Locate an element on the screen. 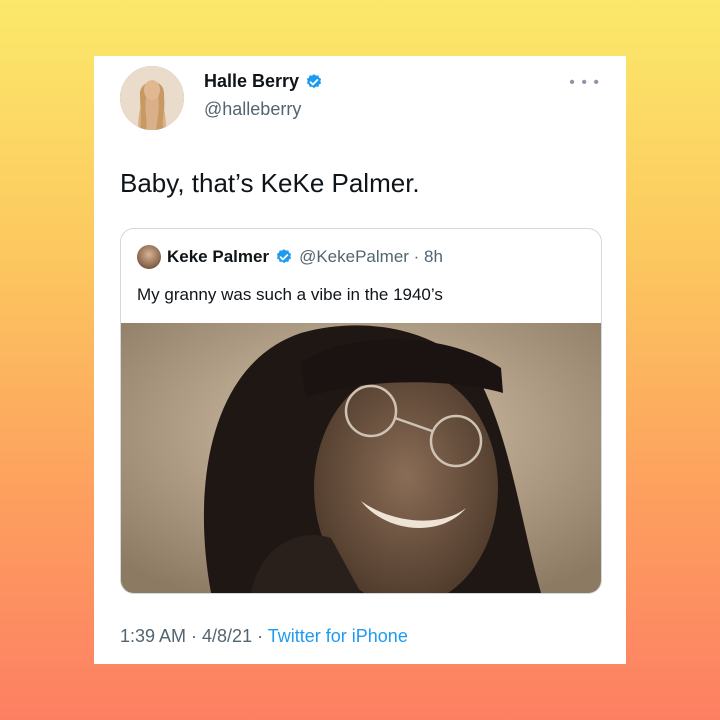  quoted-tweet-text: My granny was such a vibe in the 1940’s is located at coordinates (290, 294).